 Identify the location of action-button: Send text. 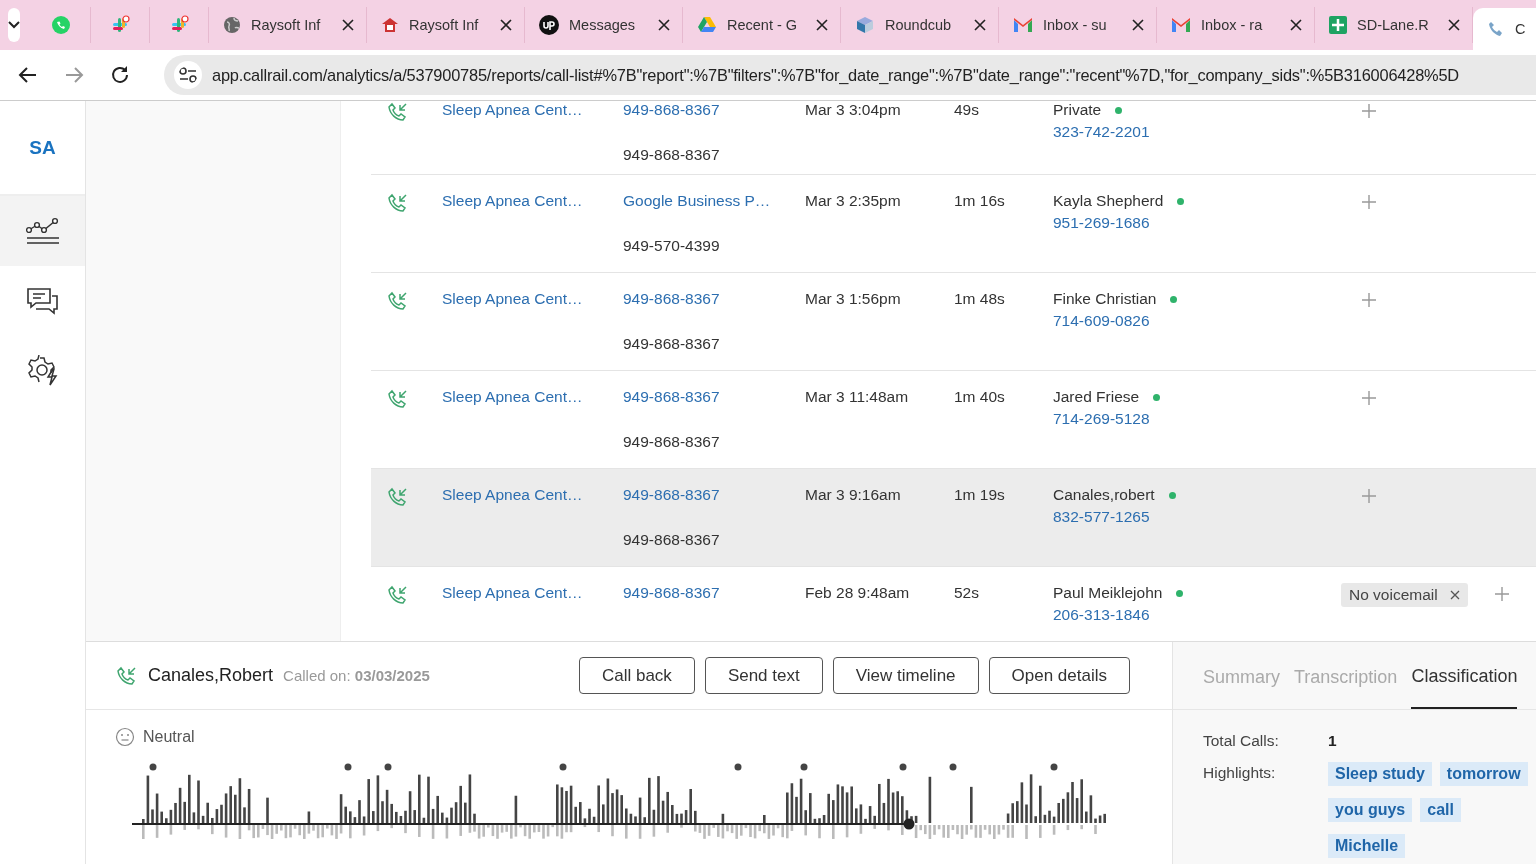
(763, 675).